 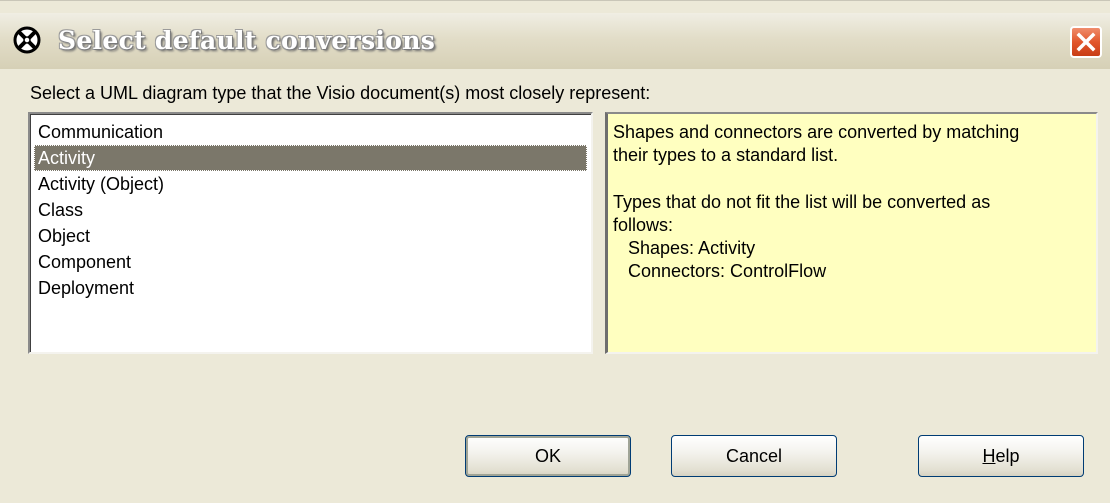 What do you see at coordinates (27, 40) in the screenshot?
I see `visio-uml-icon` at bounding box center [27, 40].